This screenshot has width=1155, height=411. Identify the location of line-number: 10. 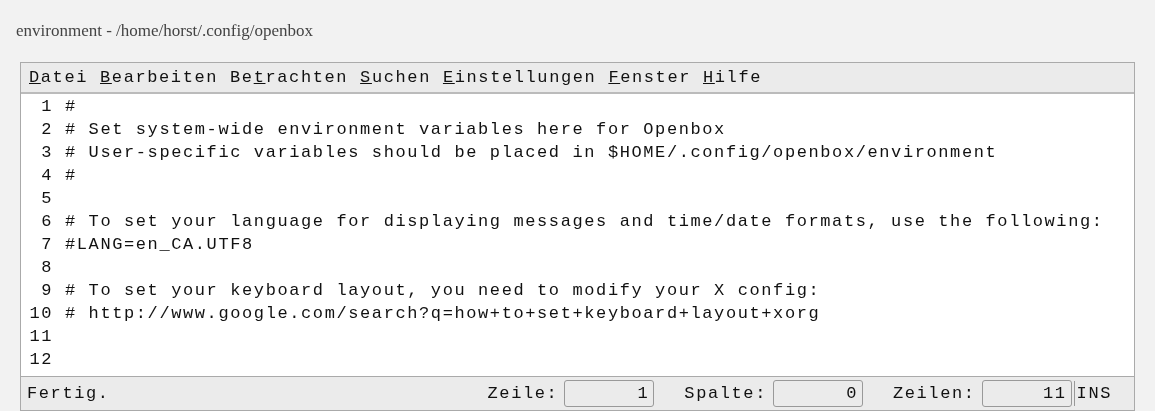
(40, 314).